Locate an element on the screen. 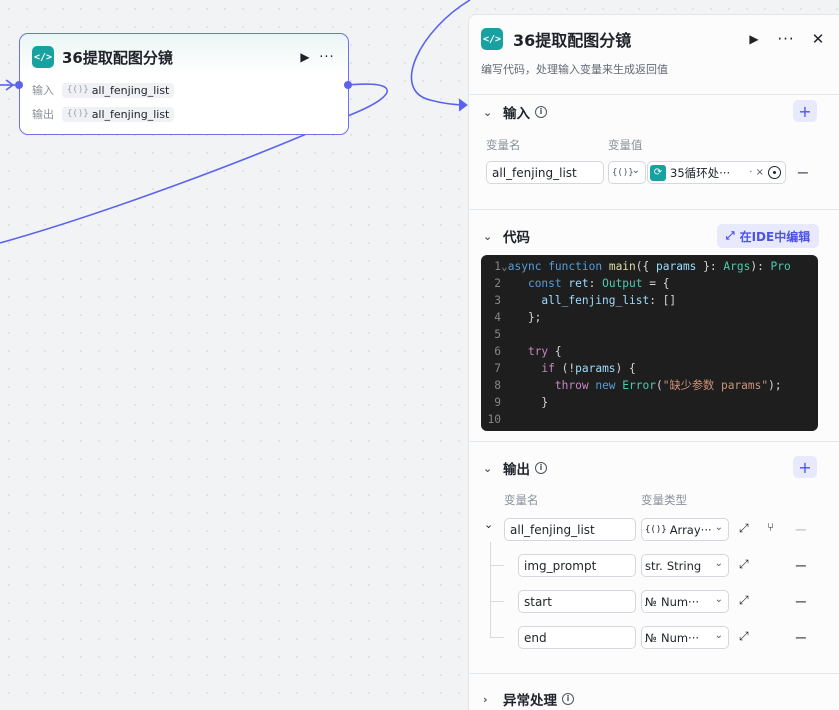  loop-node-icon: ⟳ is located at coordinates (658, 172).